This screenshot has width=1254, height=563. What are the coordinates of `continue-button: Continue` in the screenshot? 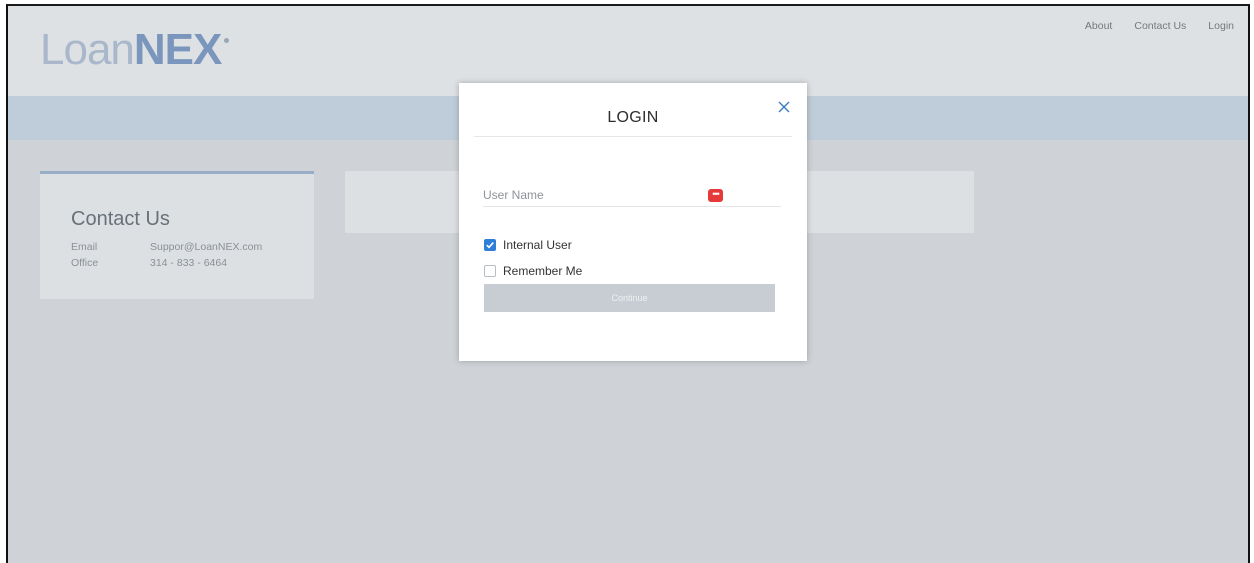 It's located at (629, 298).